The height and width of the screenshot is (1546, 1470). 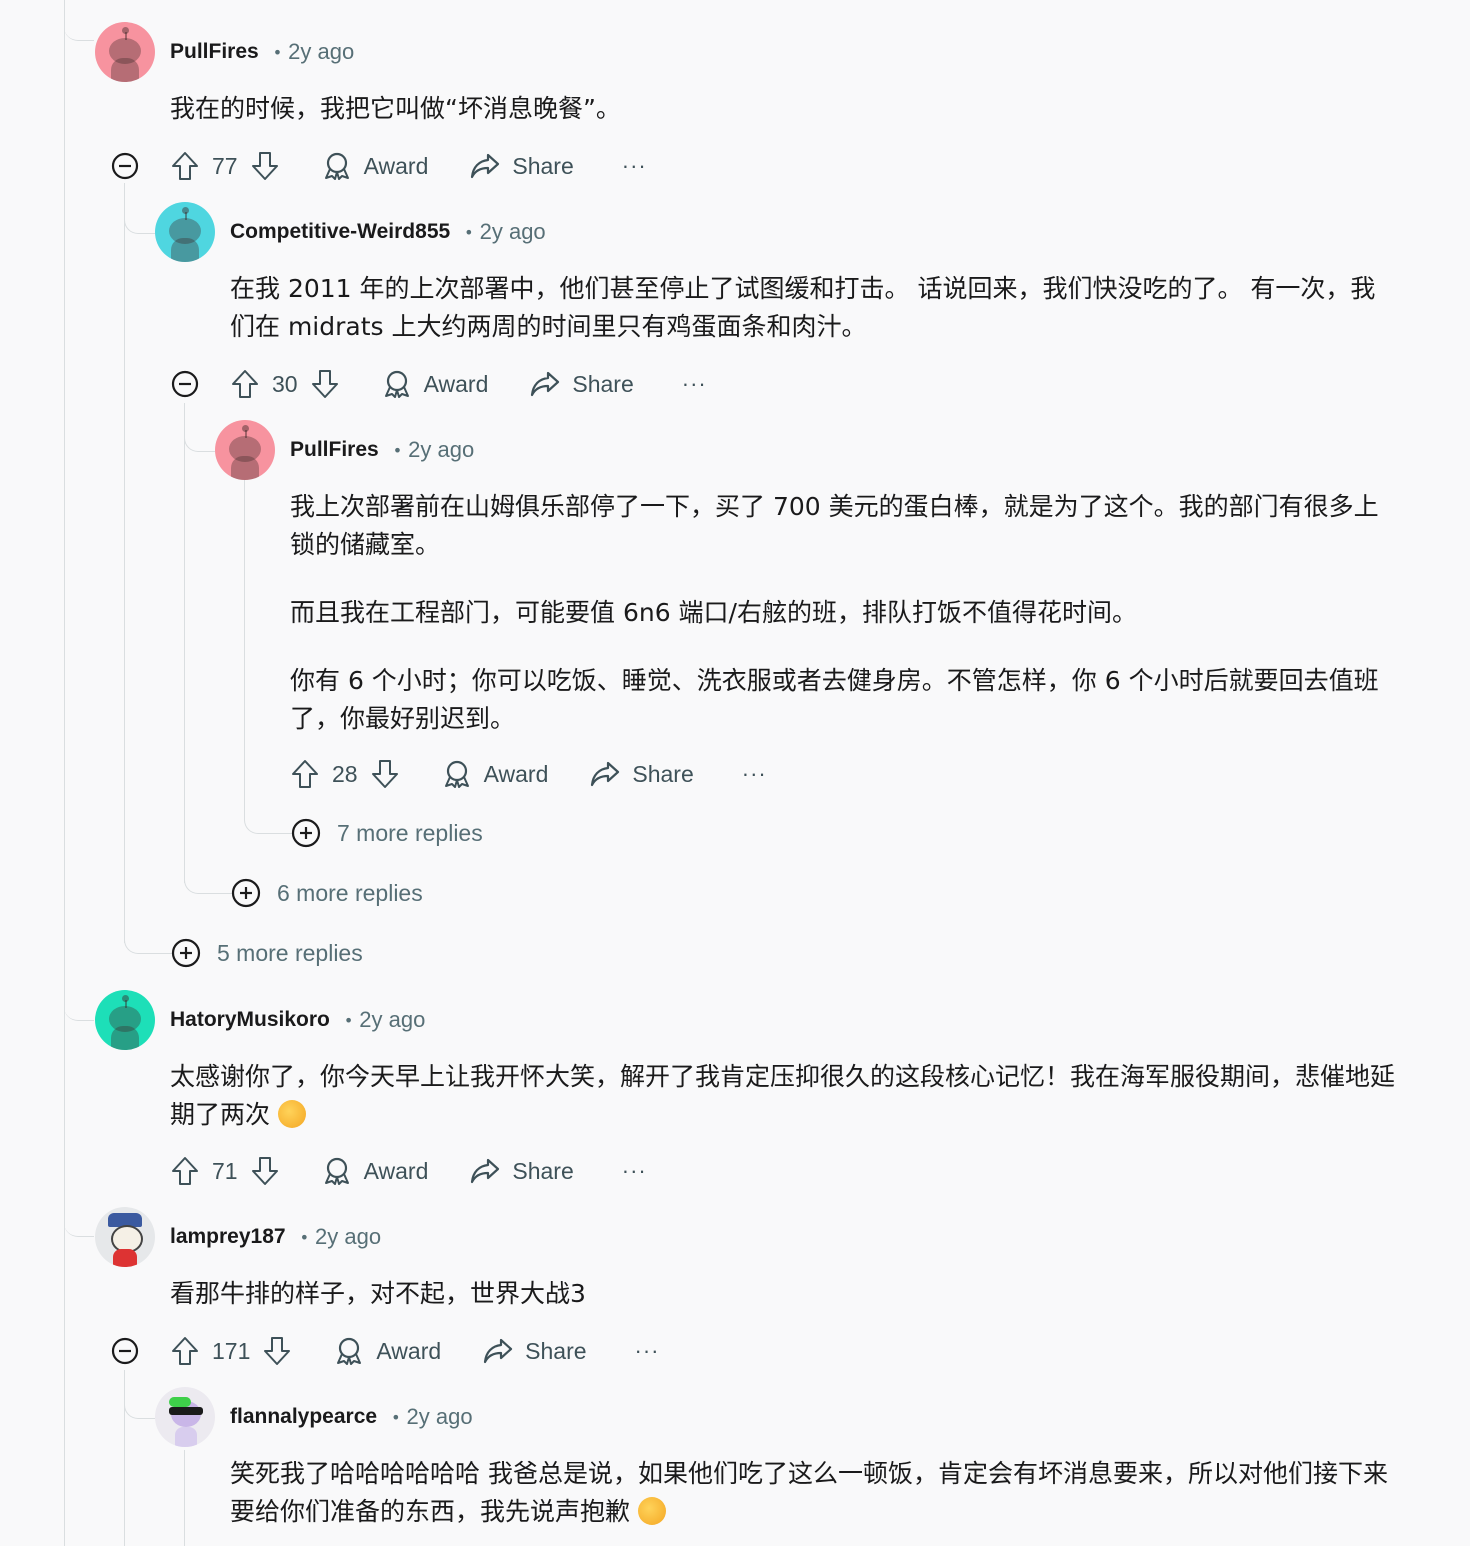 I want to click on comment-actions: 71 Award Share ···, so click(x=408, y=1171).